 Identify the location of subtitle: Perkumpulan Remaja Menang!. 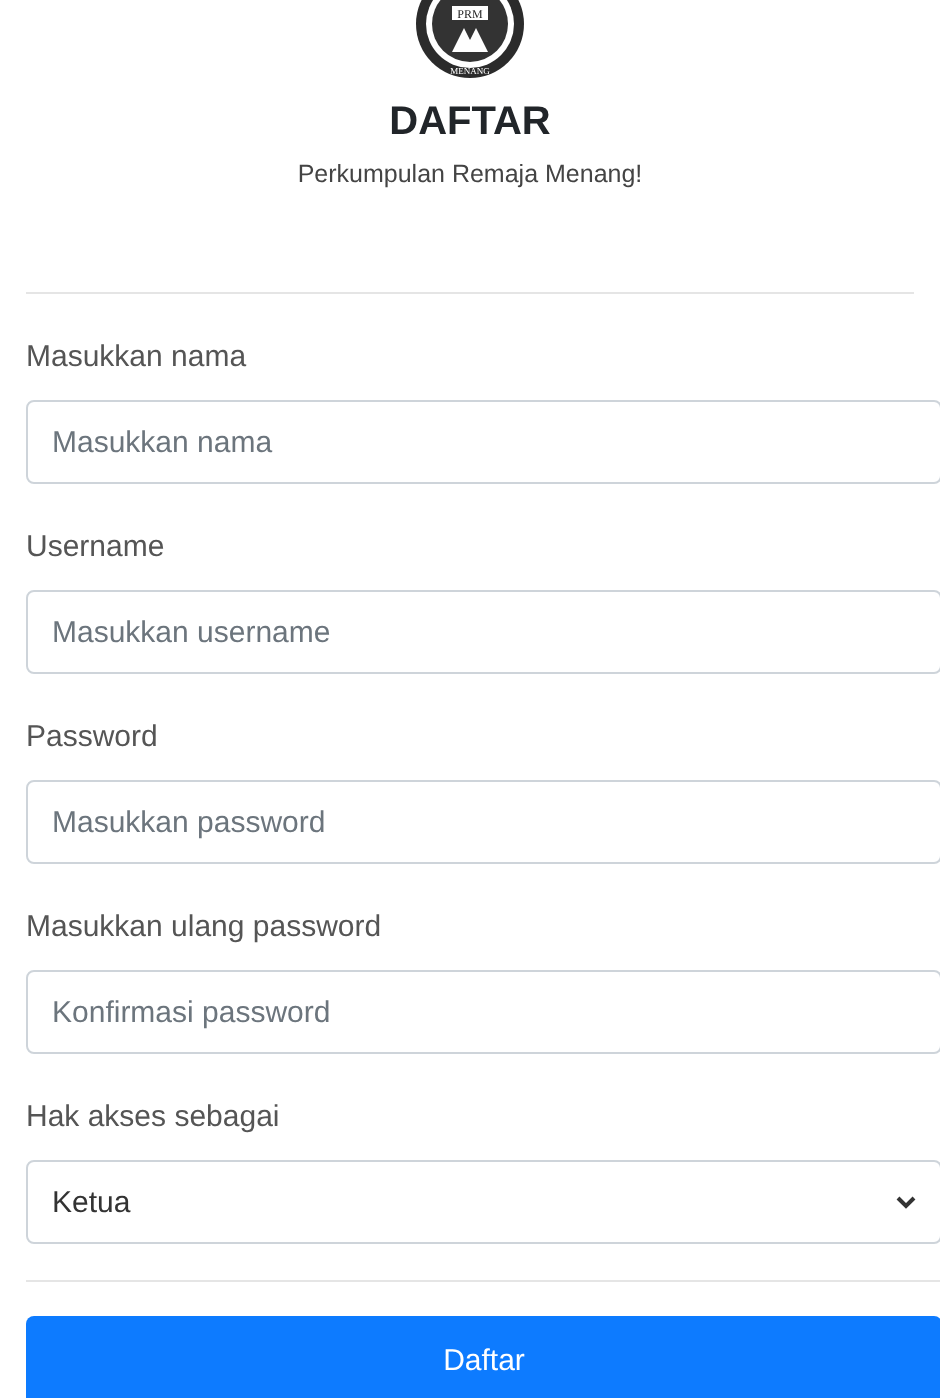
(470, 174).